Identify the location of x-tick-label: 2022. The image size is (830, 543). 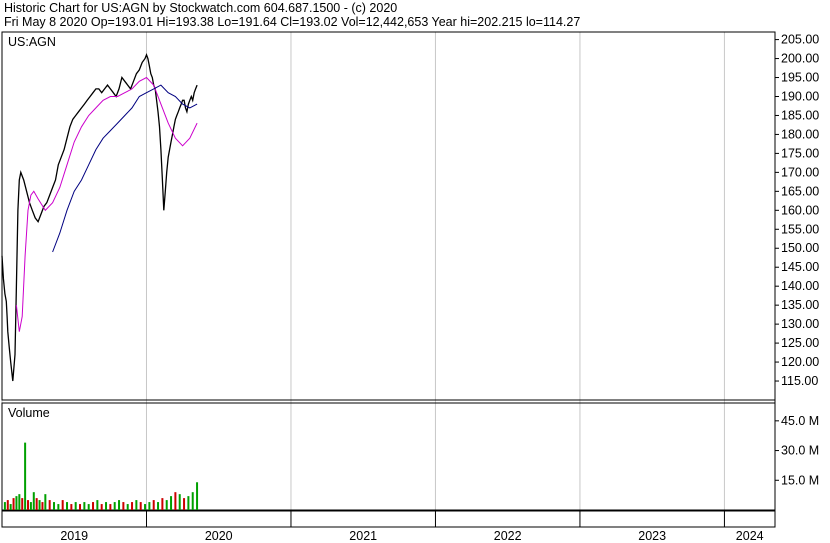
(508, 536).